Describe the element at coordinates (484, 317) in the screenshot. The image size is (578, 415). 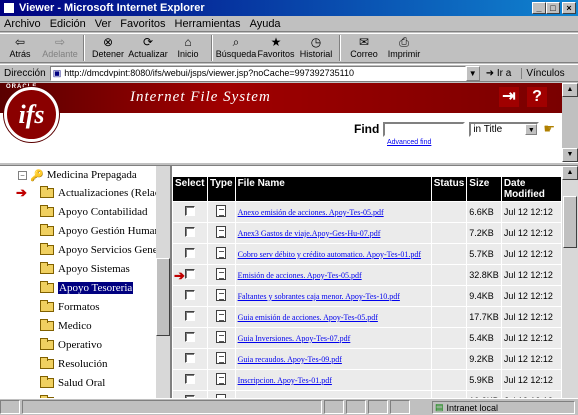
I see `size-cell: 17.7KB` at that location.